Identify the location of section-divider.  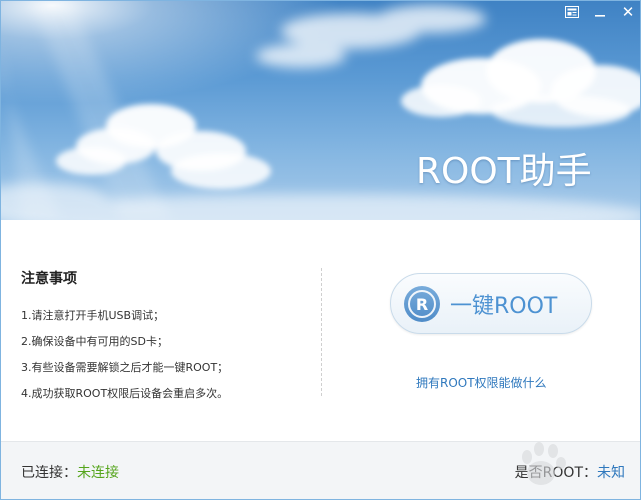
(321, 332).